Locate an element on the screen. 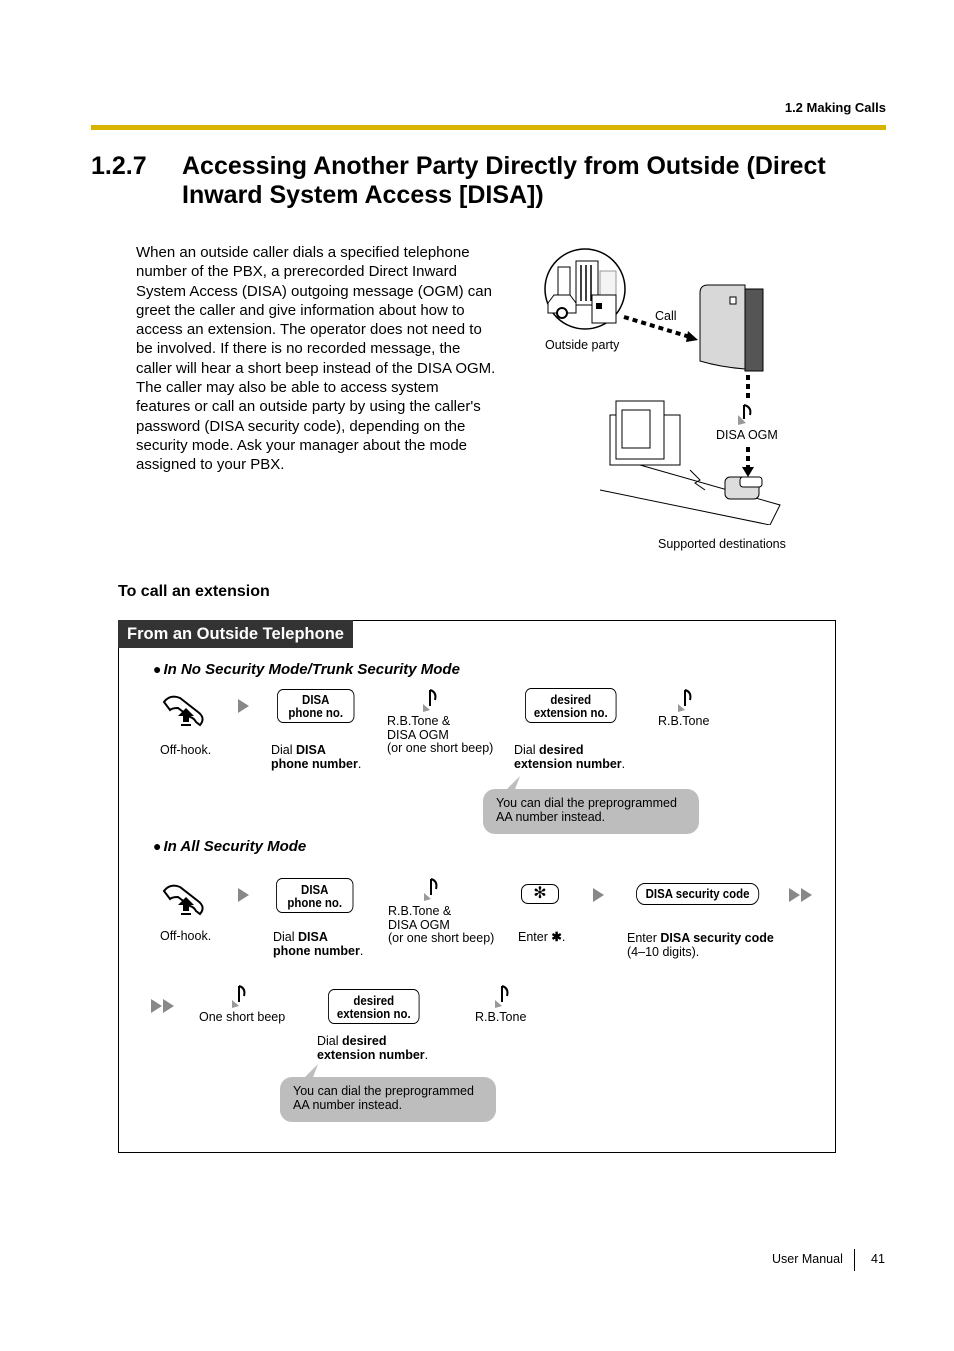  supported-destinations-icon is located at coordinates (690, 462).